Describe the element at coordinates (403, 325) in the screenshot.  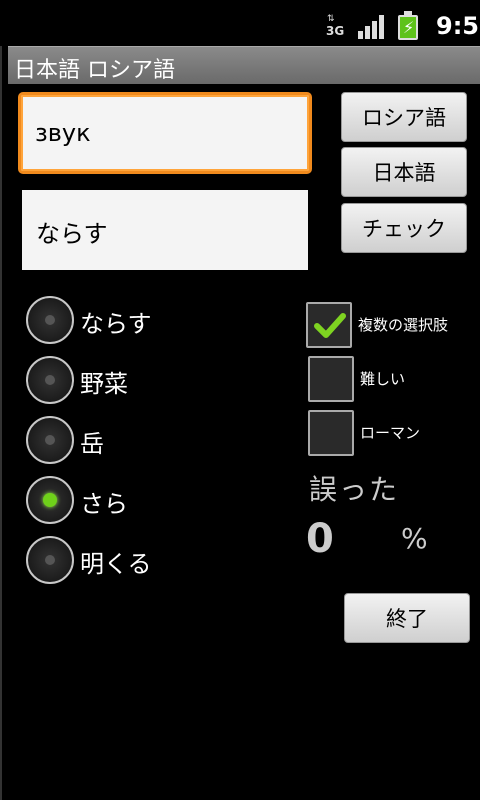
I see `checkbox-label: 複数の選択肢` at that location.